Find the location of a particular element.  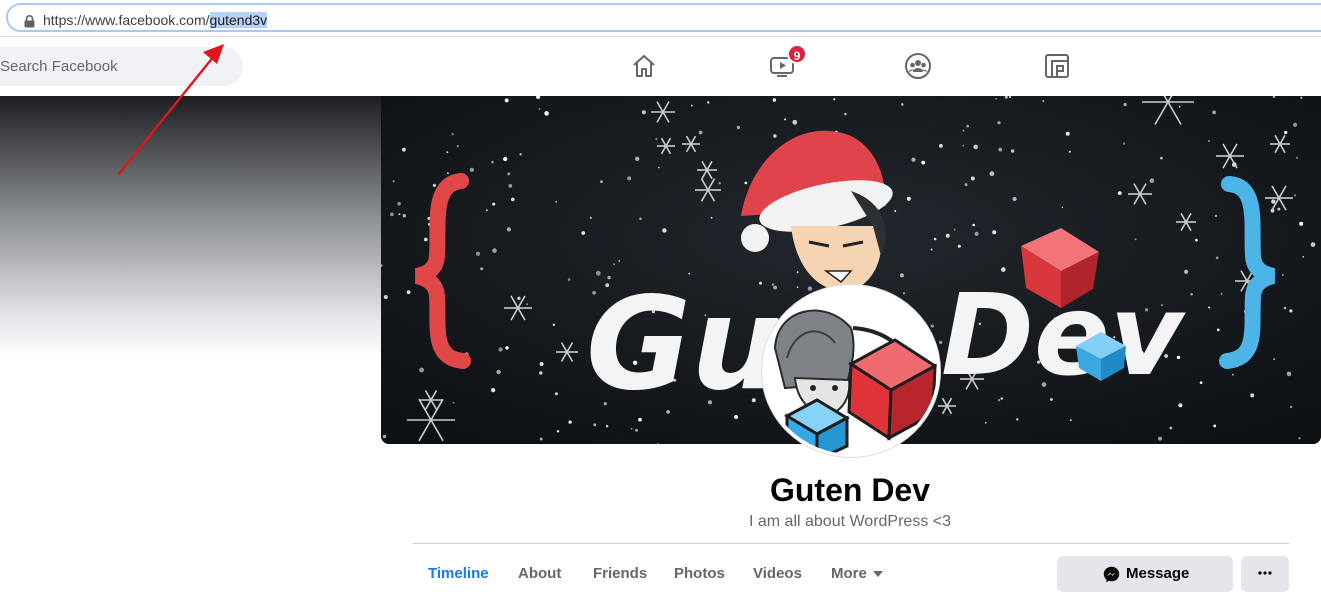

profile-bio: I am all about WordPress <3 is located at coordinates (850, 521).